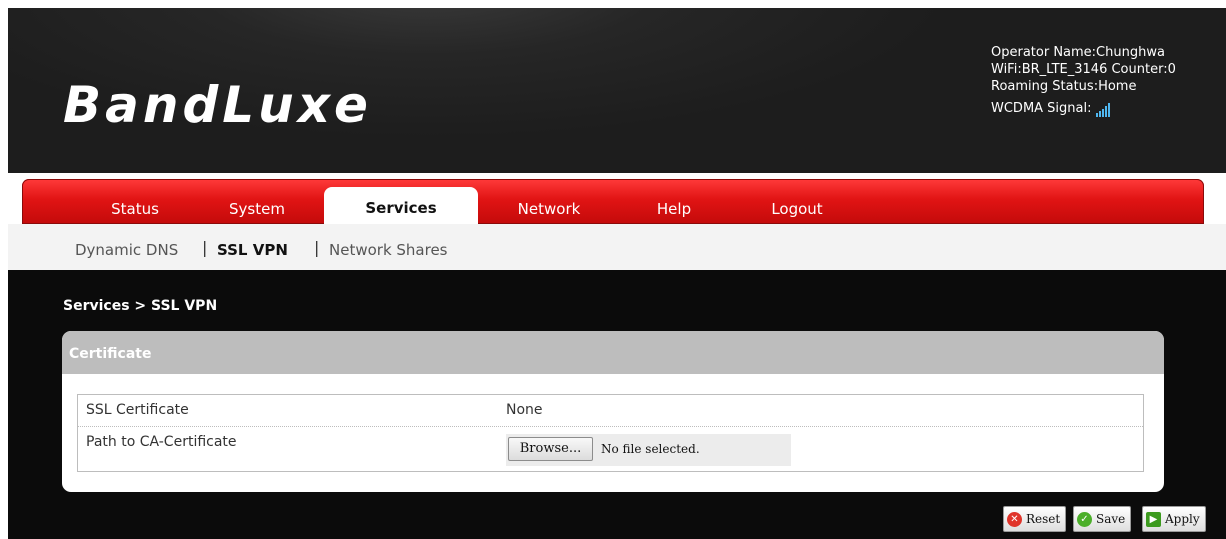 The image size is (1226, 539). What do you see at coordinates (610, 411) in the screenshot?
I see `table-row: SSL Certificate None` at bounding box center [610, 411].